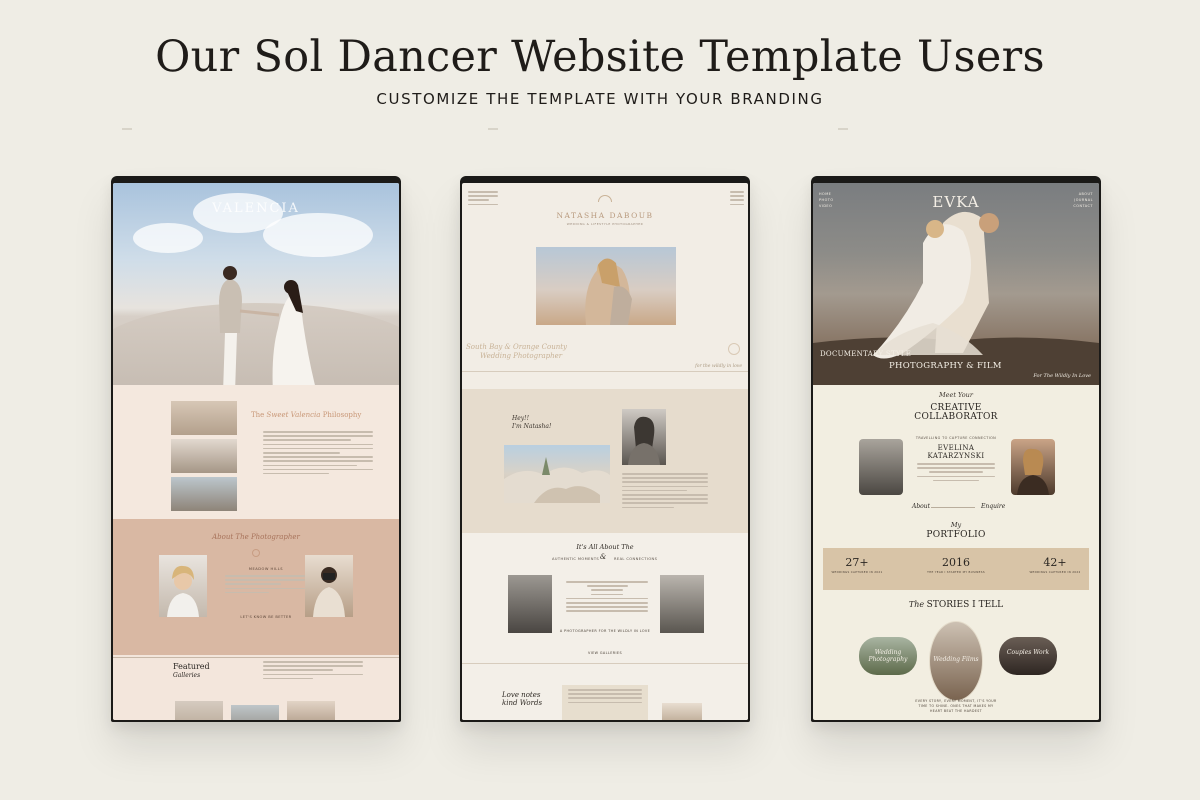  Describe the element at coordinates (607, 598) in the screenshot. I see `connections-text-lines` at that location.